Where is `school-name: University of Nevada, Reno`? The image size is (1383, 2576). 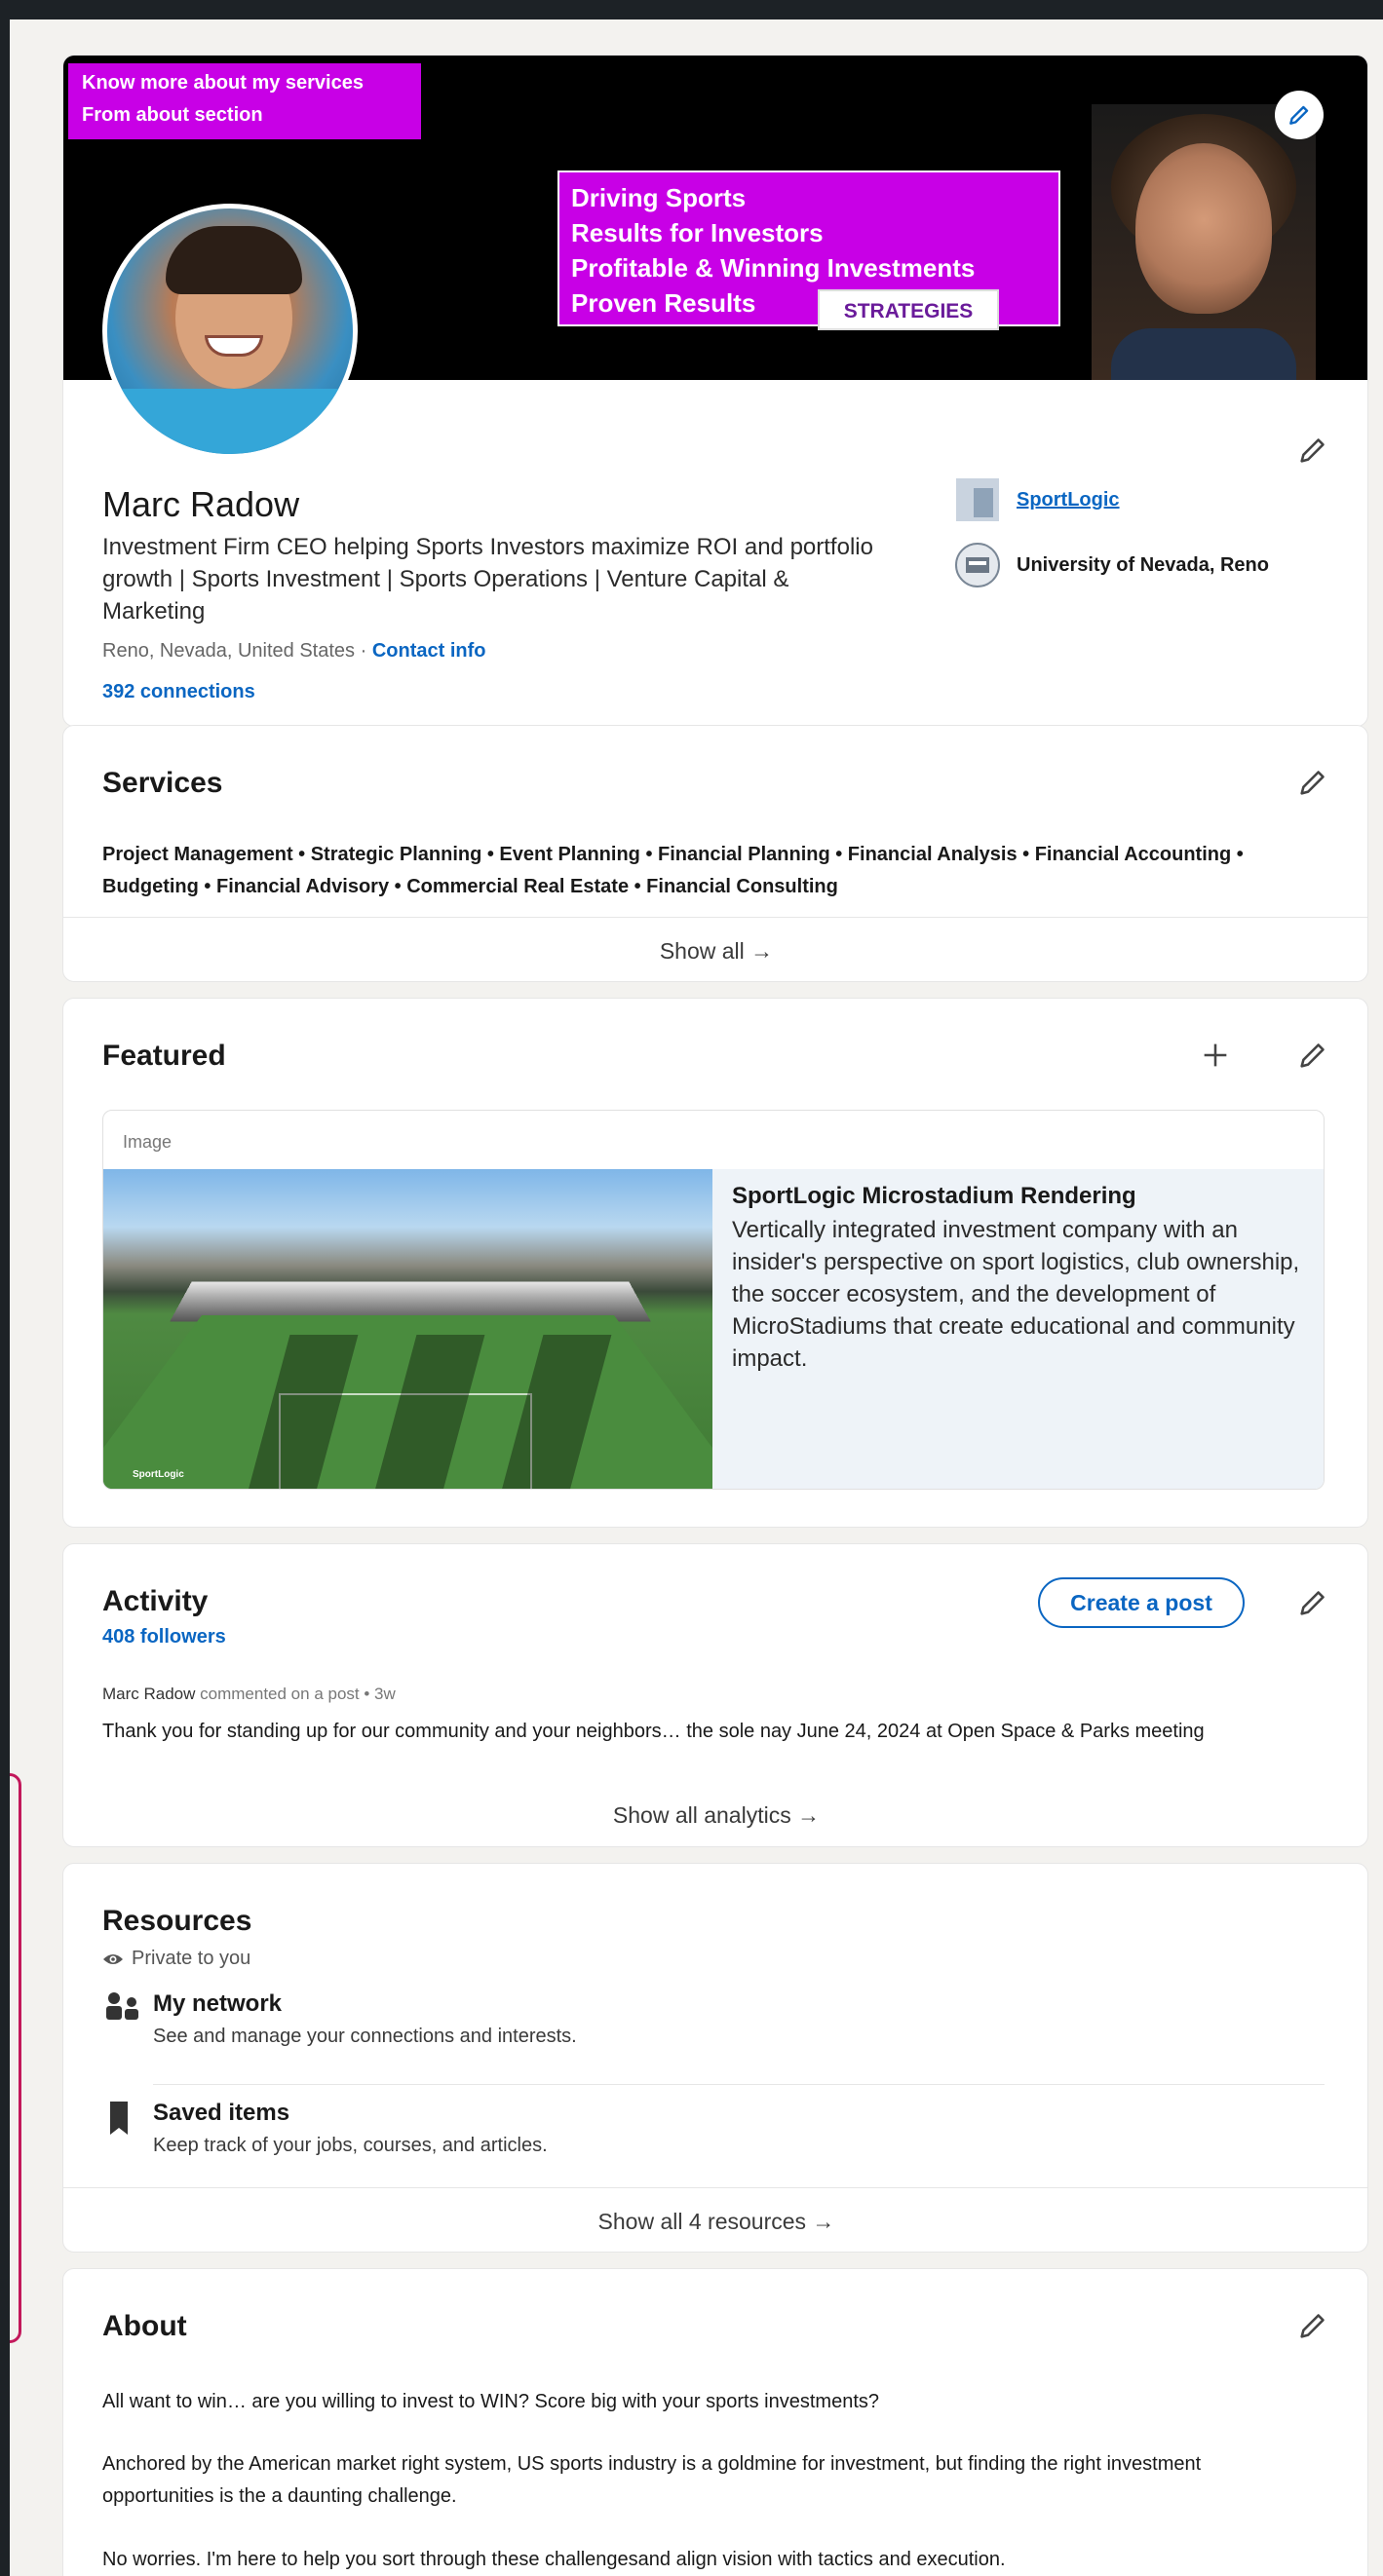 school-name: University of Nevada, Reno is located at coordinates (1143, 564).